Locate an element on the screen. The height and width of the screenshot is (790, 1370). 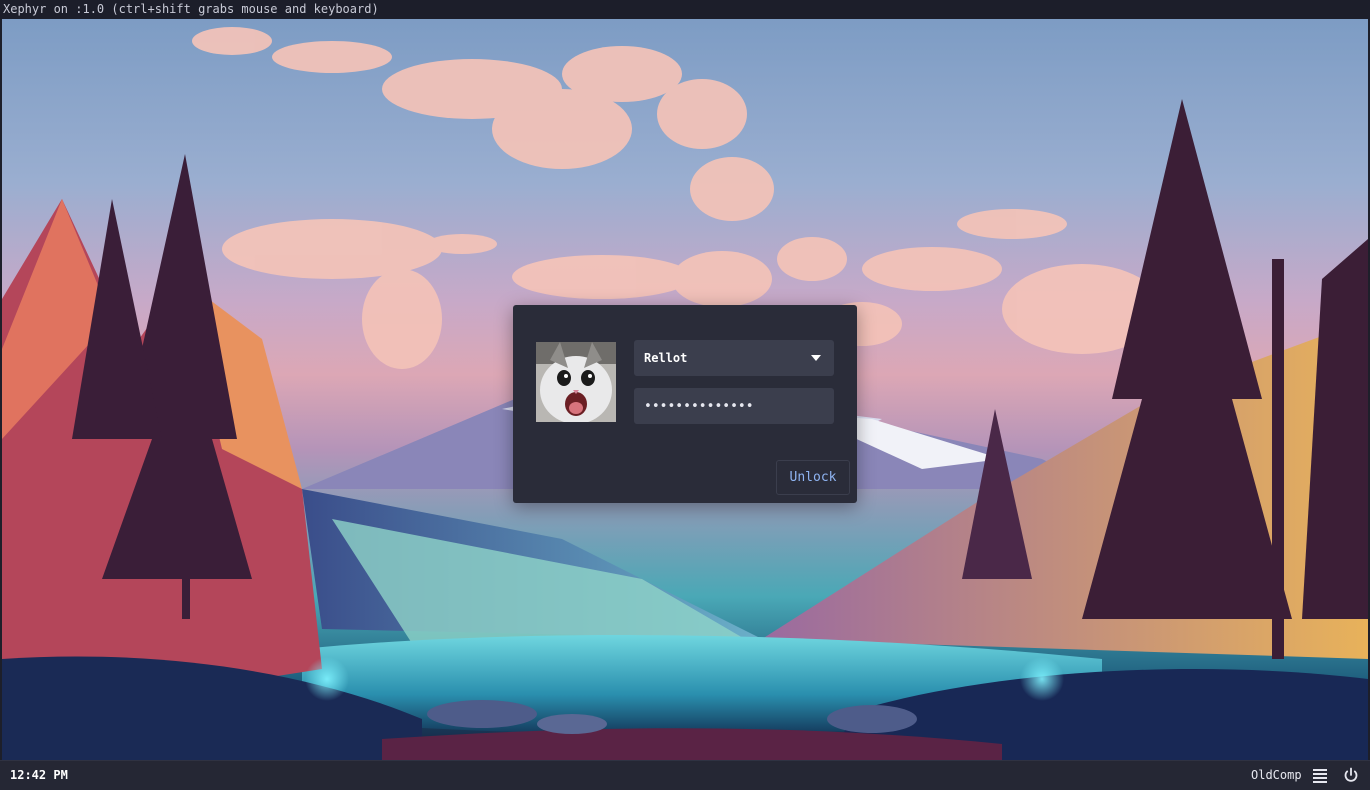
unlock-button: Unlock is located at coordinates (813, 477).